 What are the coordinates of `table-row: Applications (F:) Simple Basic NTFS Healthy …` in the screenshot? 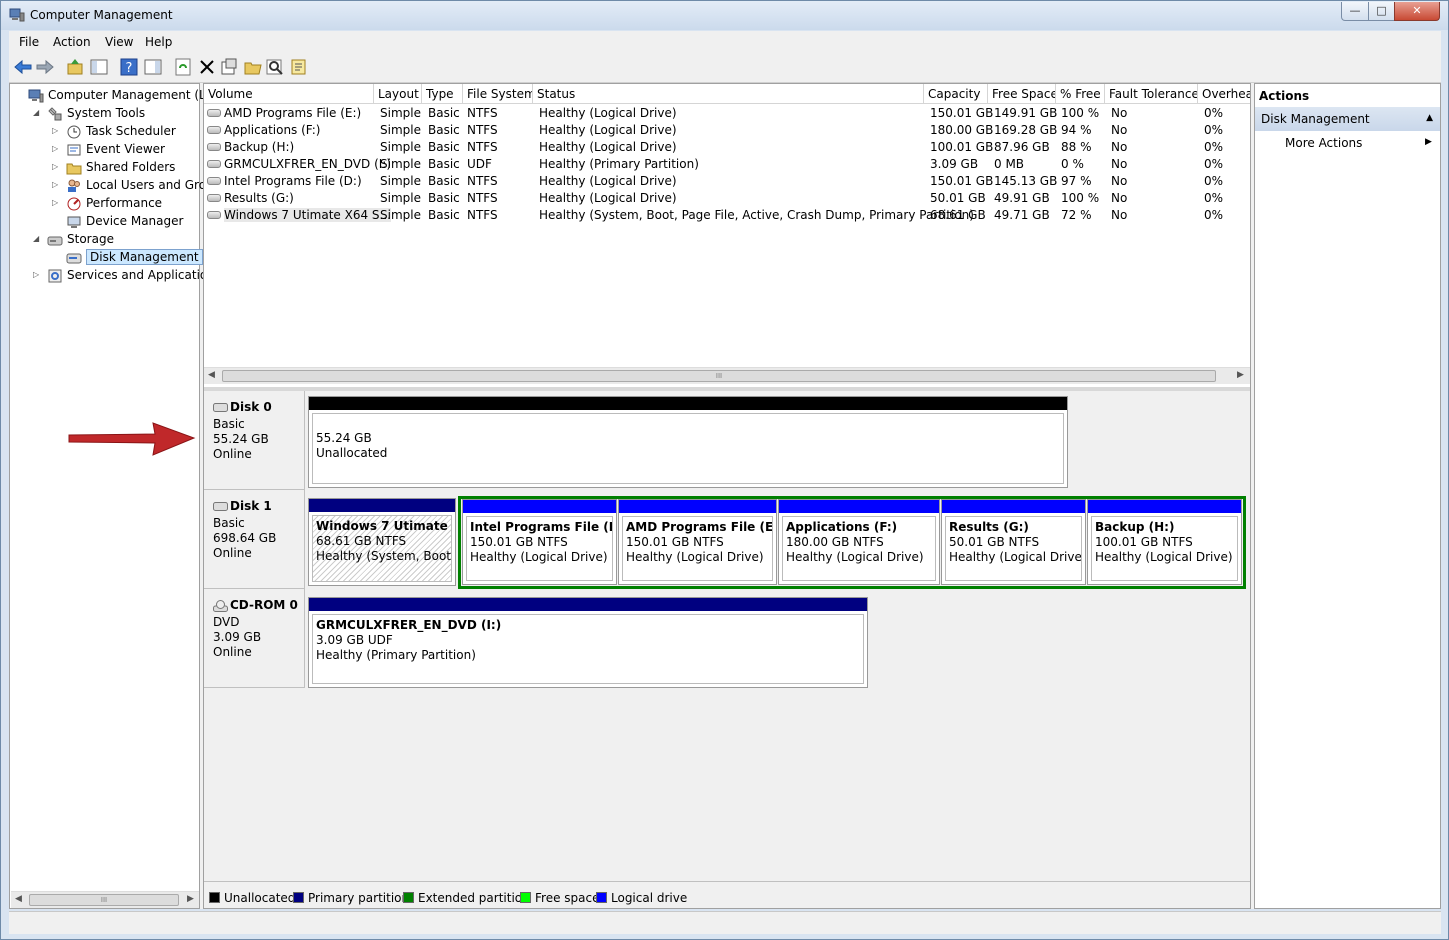 It's located at (727, 130).